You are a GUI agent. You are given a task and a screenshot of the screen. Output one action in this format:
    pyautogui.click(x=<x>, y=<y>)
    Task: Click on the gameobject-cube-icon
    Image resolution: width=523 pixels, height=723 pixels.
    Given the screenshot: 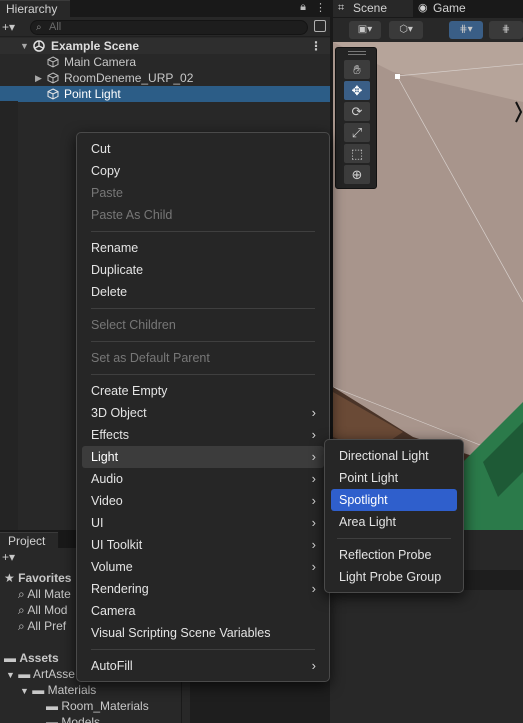 What is the action you would take?
    pyautogui.click(x=53, y=62)
    